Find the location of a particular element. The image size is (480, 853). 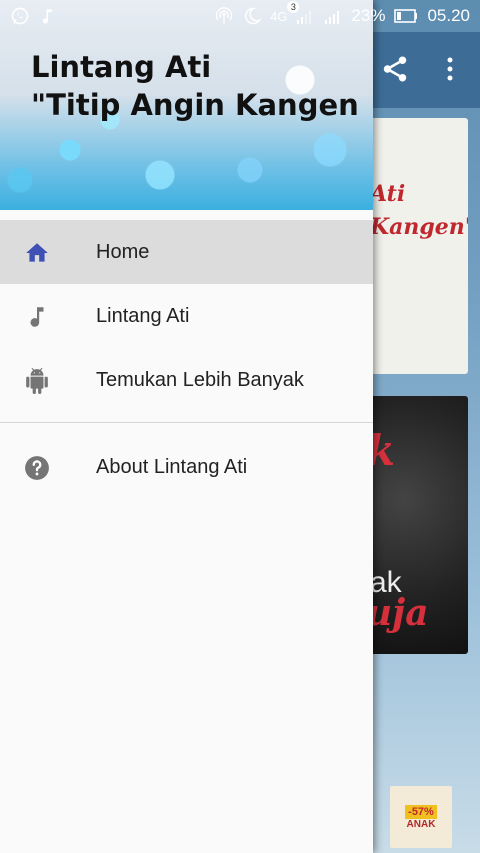

home-icon is located at coordinates (37, 253).